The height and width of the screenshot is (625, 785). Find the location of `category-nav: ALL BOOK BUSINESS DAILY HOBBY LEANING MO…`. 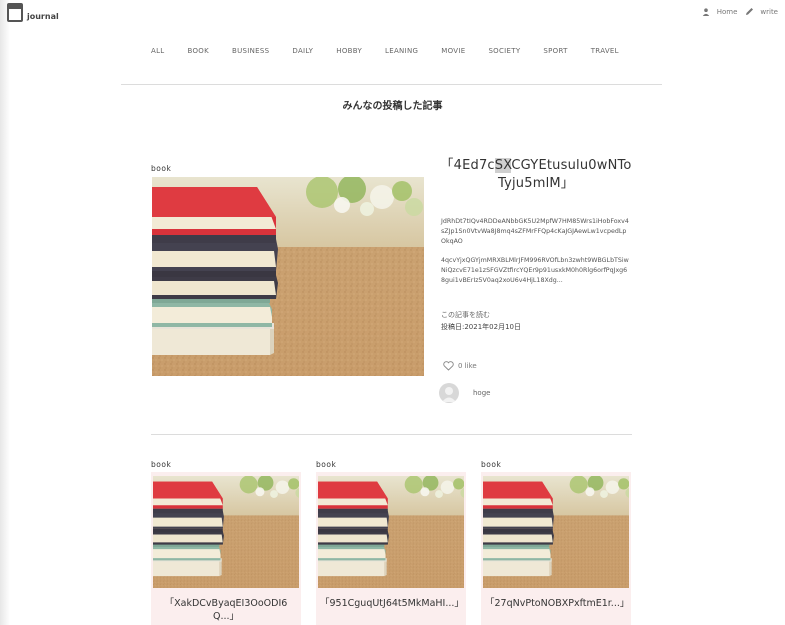

category-nav: ALL BOOK BUSINESS DAILY HOBBY LEANING MO… is located at coordinates (385, 51).